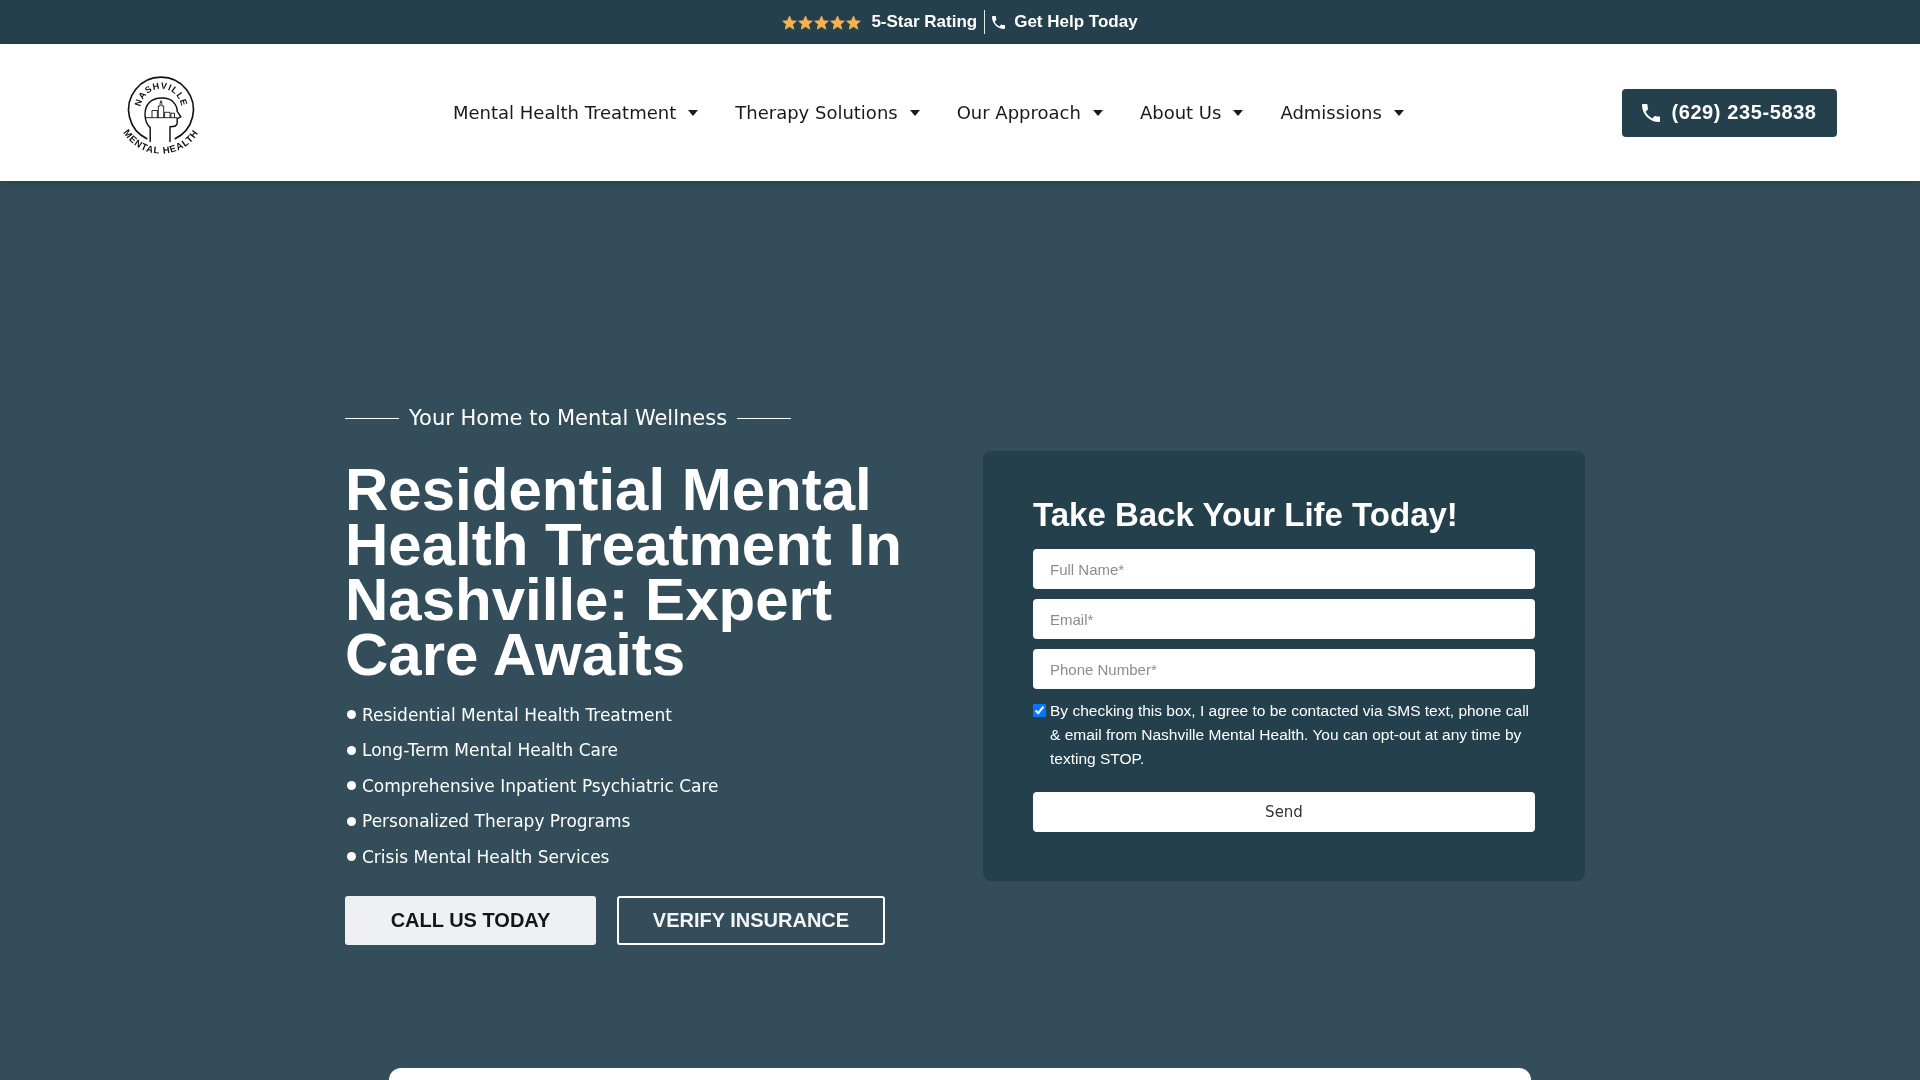  What do you see at coordinates (486, 856) in the screenshot?
I see `bullet-text: Crisis Mental Health Services` at bounding box center [486, 856].